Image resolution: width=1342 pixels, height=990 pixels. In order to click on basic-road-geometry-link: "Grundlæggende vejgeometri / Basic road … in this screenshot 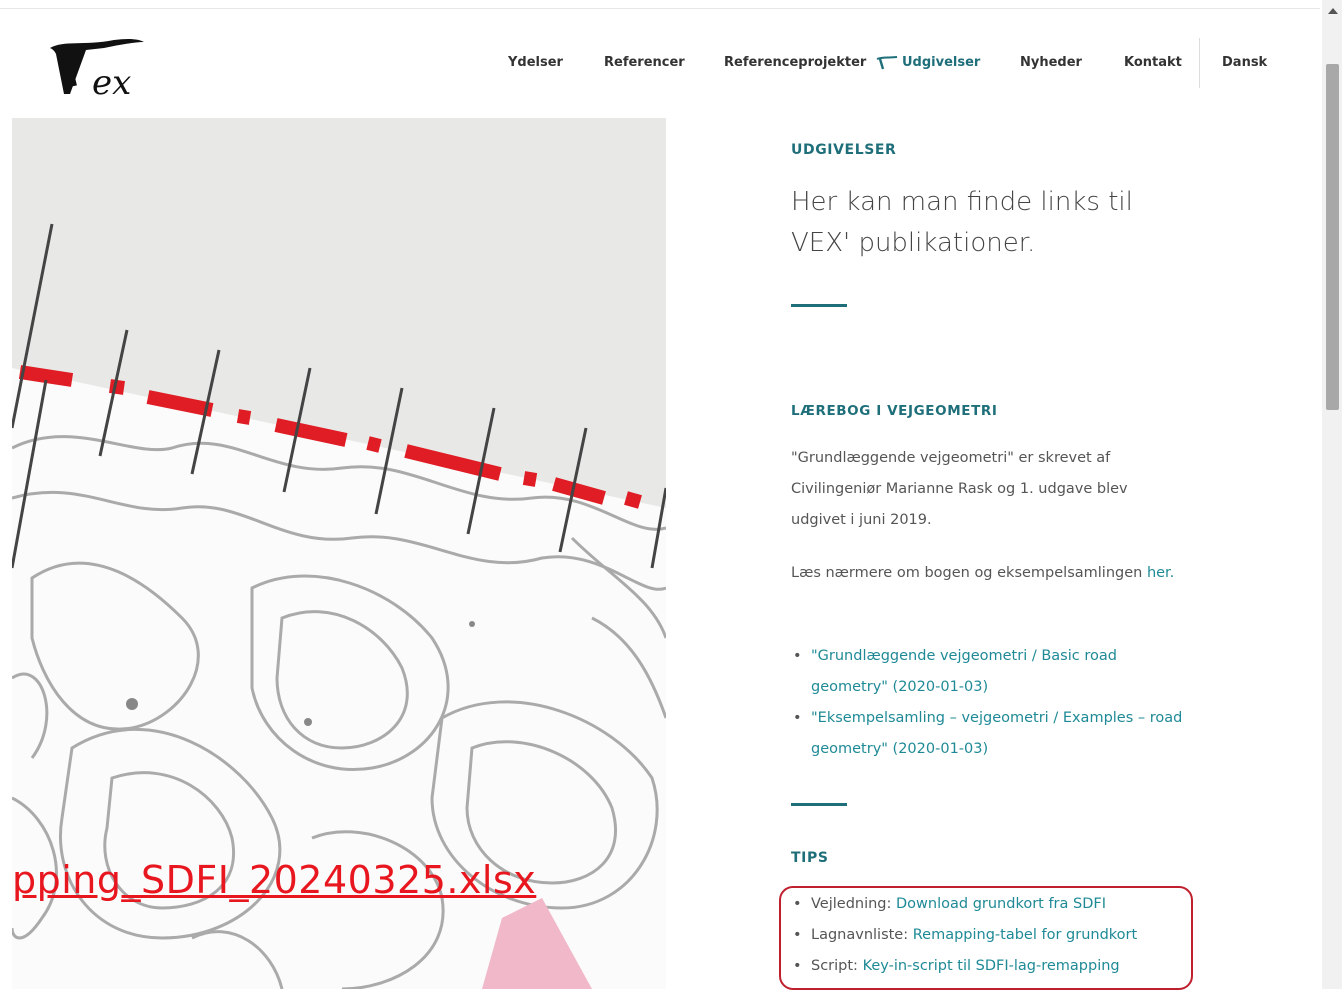, I will do `click(964, 671)`.